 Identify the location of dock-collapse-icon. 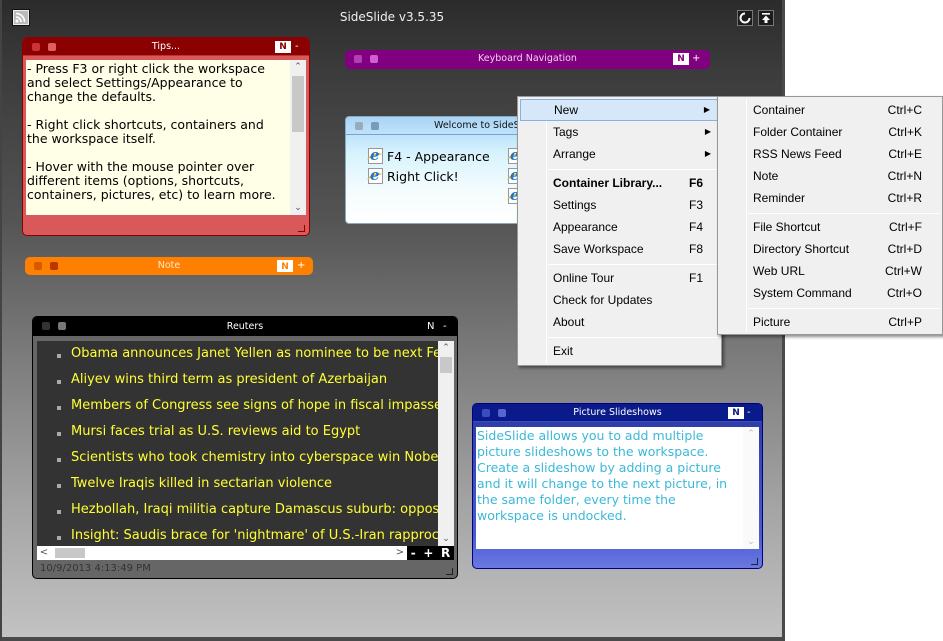
(766, 18).